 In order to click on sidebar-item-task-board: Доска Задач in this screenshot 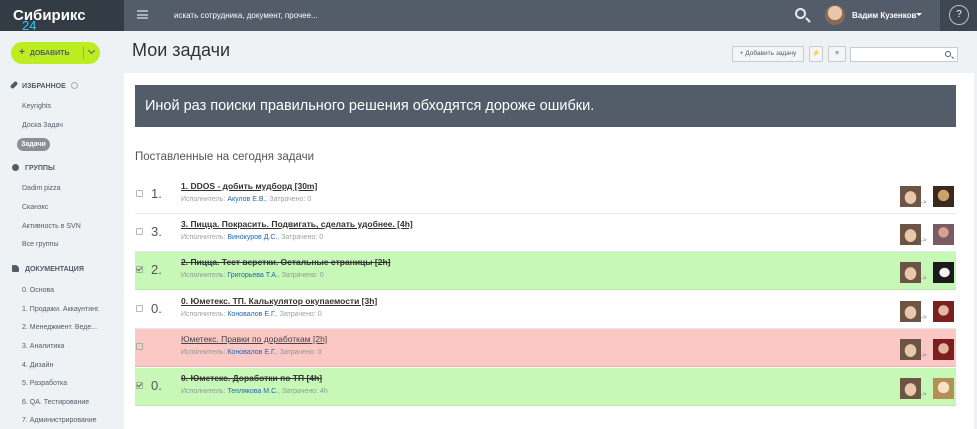, I will do `click(42, 126)`.